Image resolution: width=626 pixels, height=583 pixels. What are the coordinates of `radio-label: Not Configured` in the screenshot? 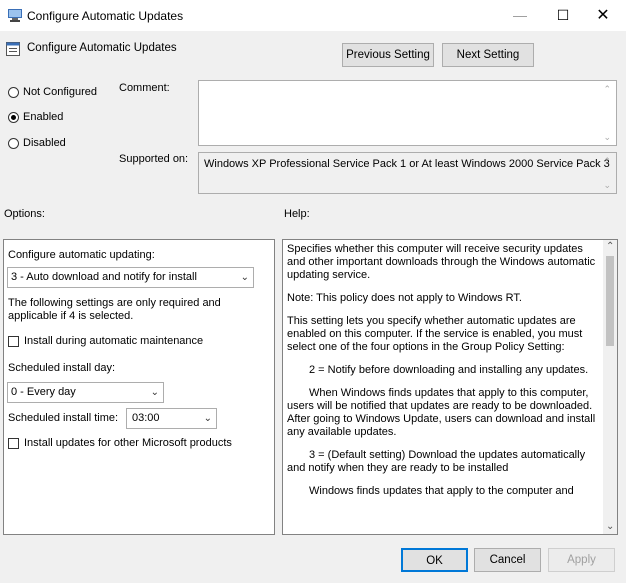 It's located at (60, 92).